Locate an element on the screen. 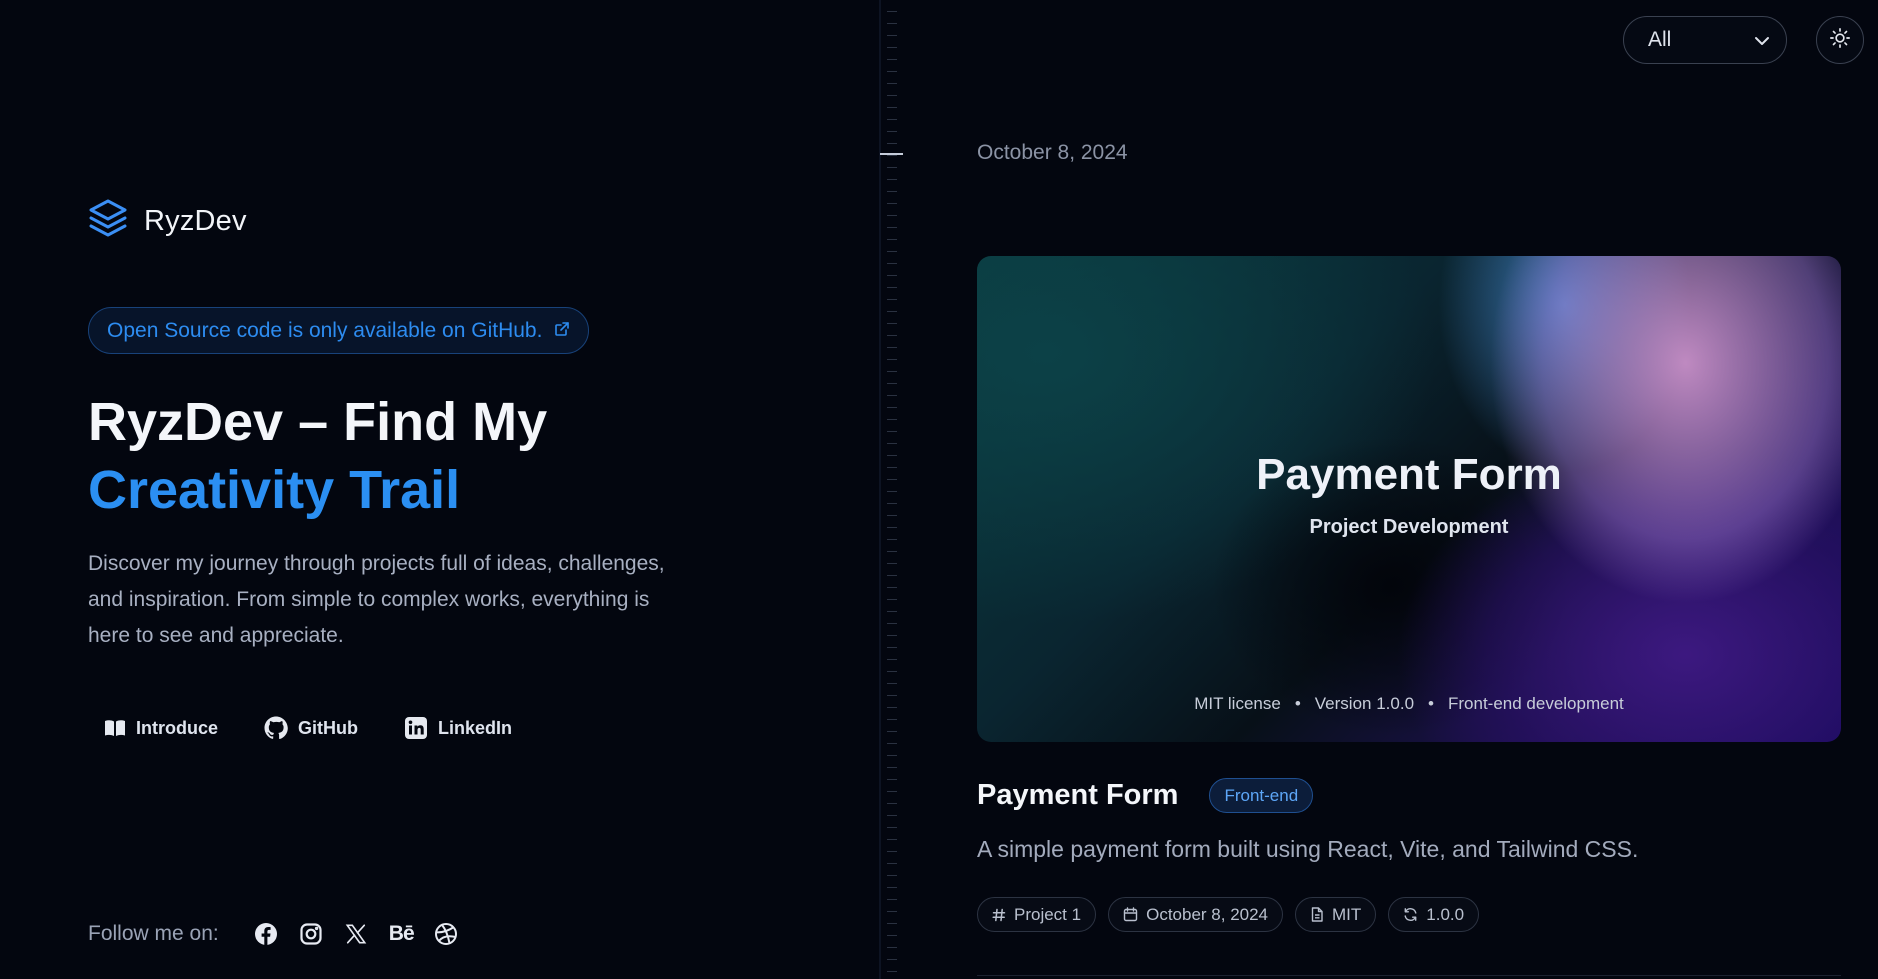 This screenshot has width=1878, height=979. headline-accent: Creativity Trail is located at coordinates (274, 490).